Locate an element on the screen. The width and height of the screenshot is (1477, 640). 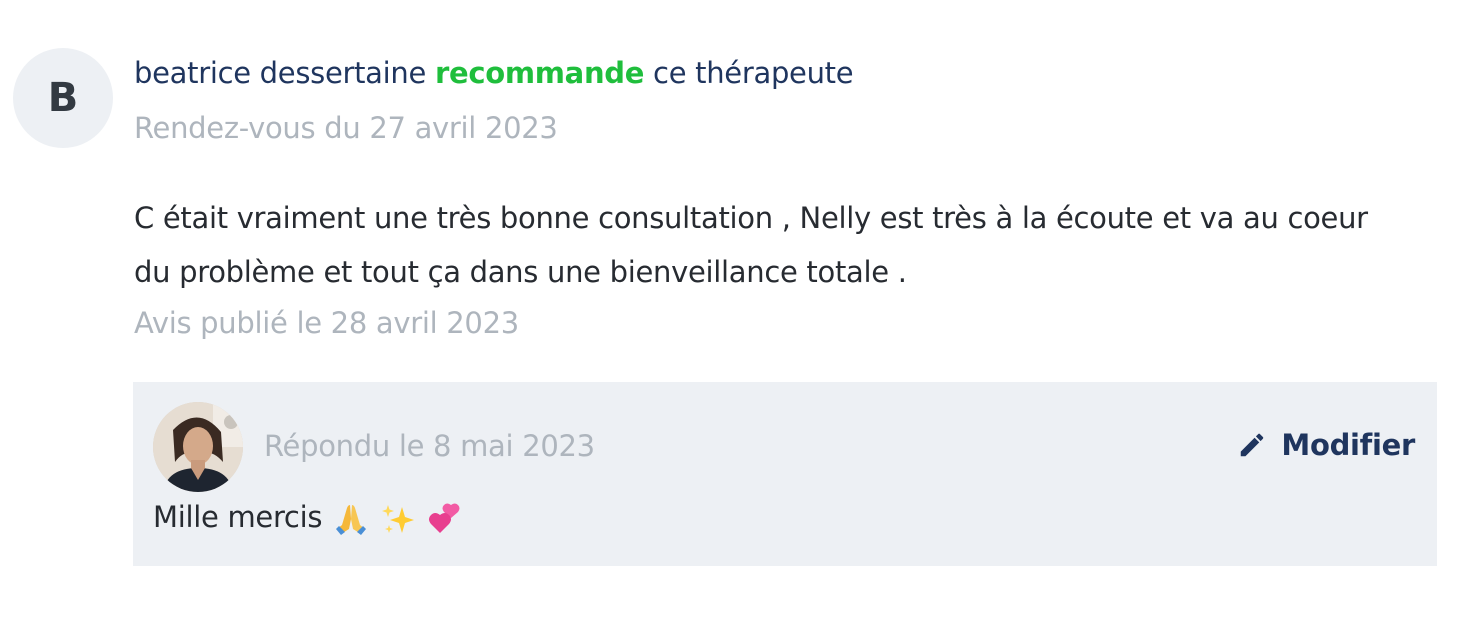
reply-message: Mille mercis is located at coordinates (308, 518).